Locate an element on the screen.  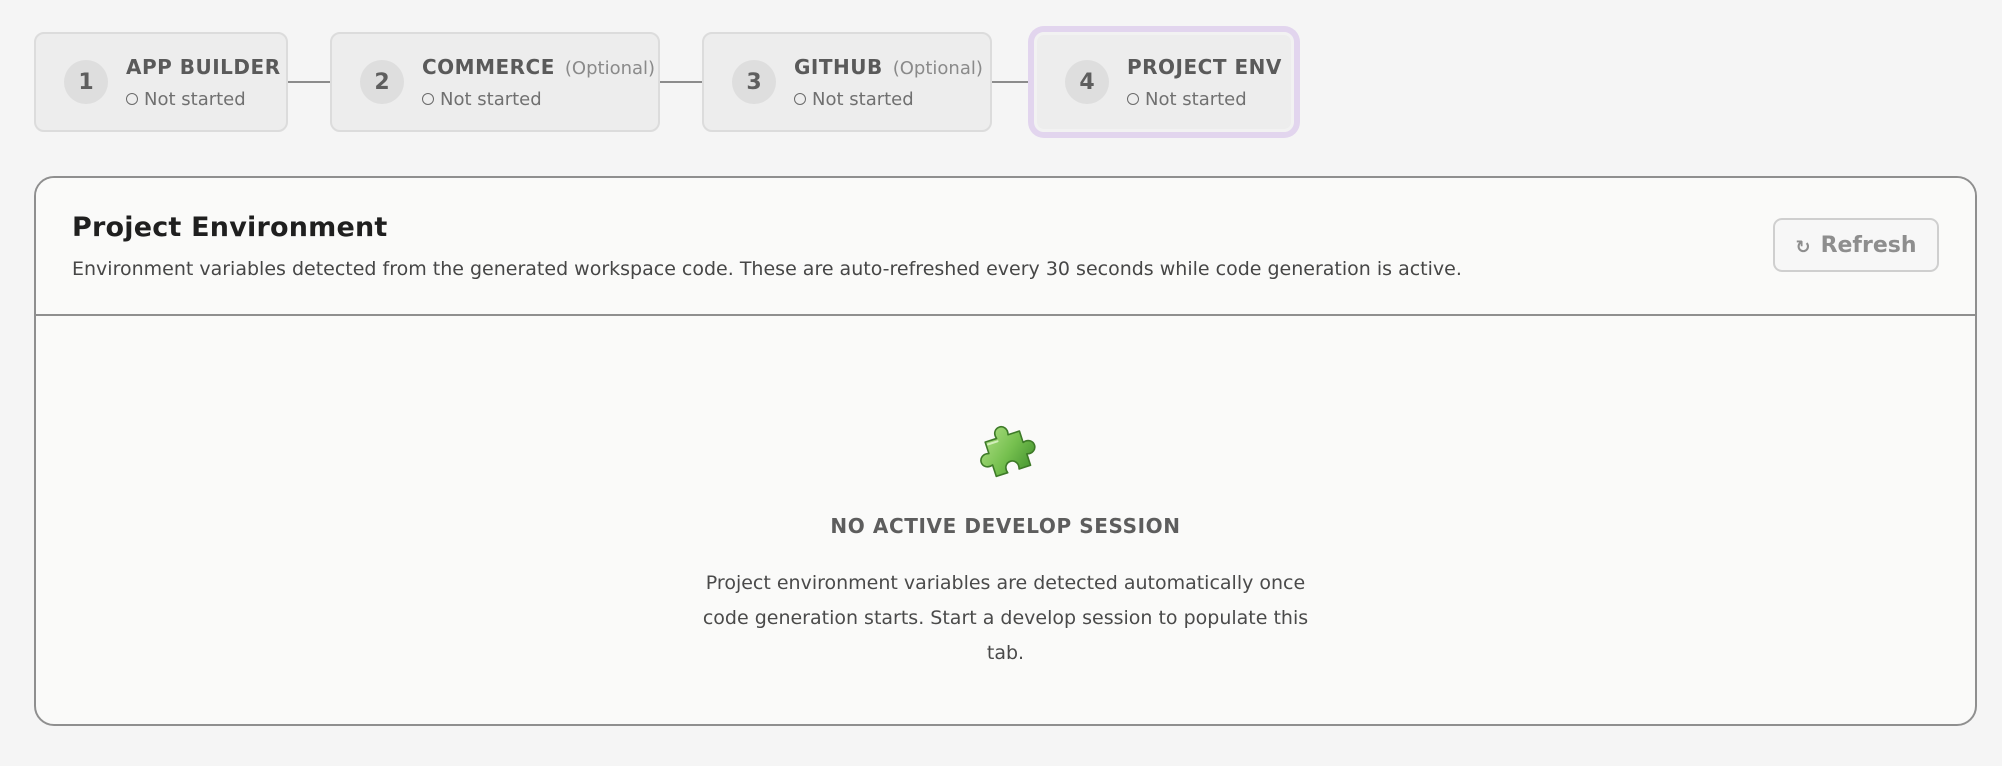
puzzle-piece-icon is located at coordinates (1007, 451).